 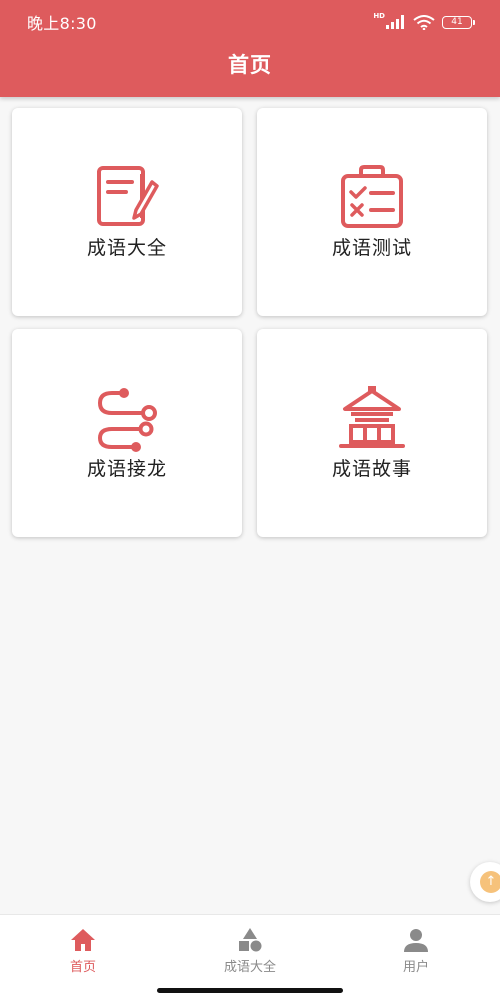 I want to click on card-idiom-chain: 成语接龙, so click(x=127, y=433).